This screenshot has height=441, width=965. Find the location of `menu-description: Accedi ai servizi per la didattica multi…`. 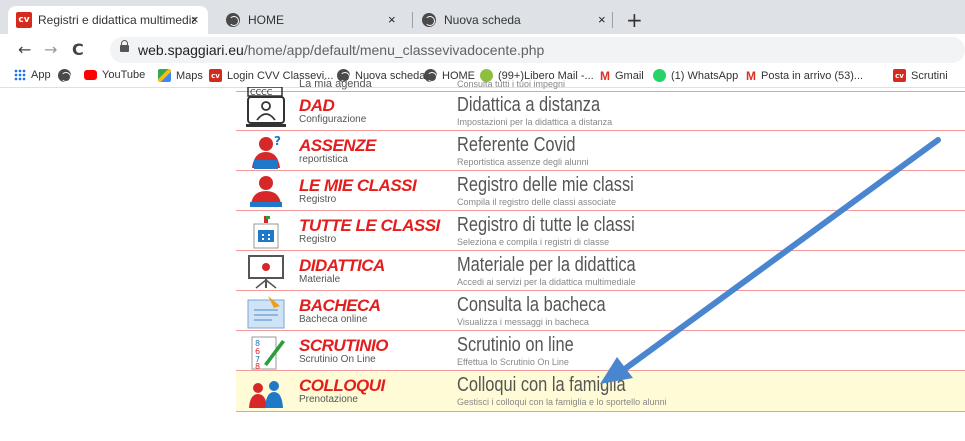

menu-description: Accedi ai servizi per la didattica multi… is located at coordinates (546, 282).